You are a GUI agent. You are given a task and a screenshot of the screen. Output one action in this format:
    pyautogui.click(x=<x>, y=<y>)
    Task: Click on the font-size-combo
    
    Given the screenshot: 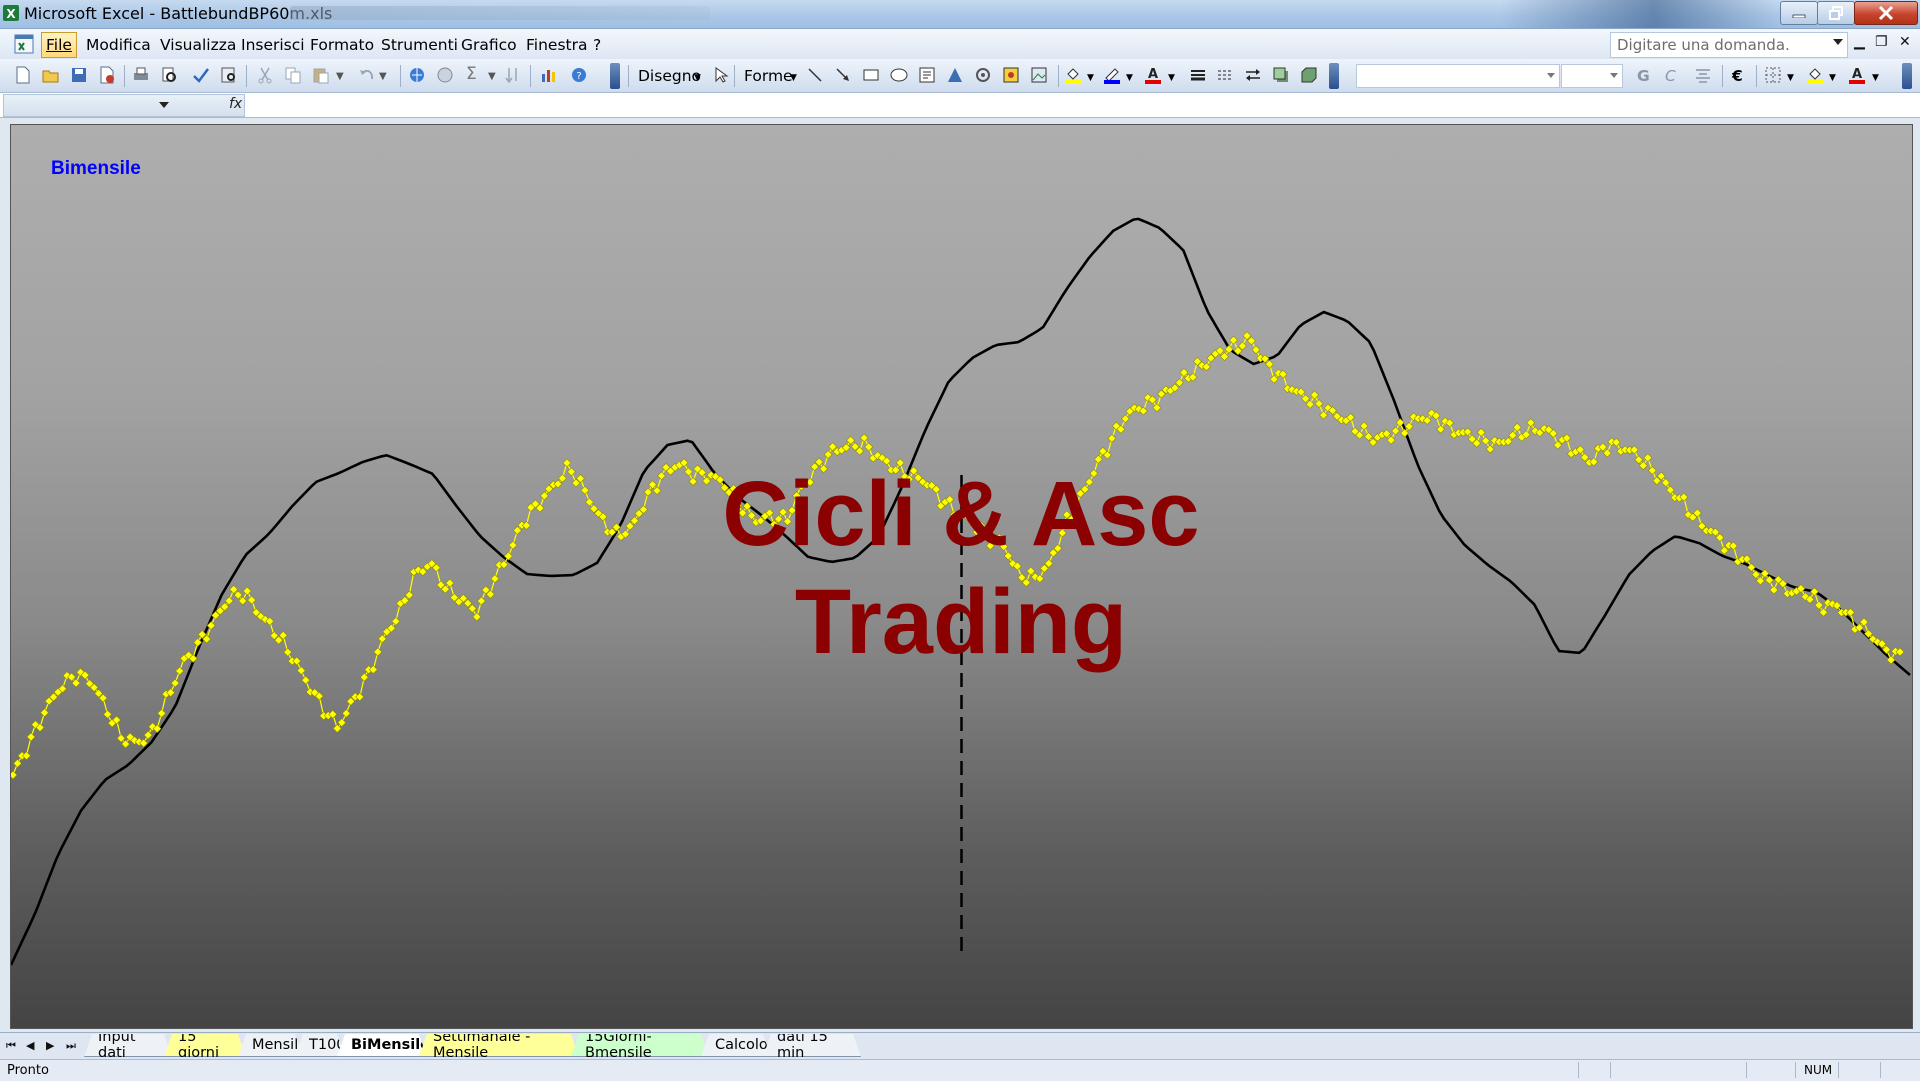 What is the action you would take?
    pyautogui.click(x=1592, y=76)
    